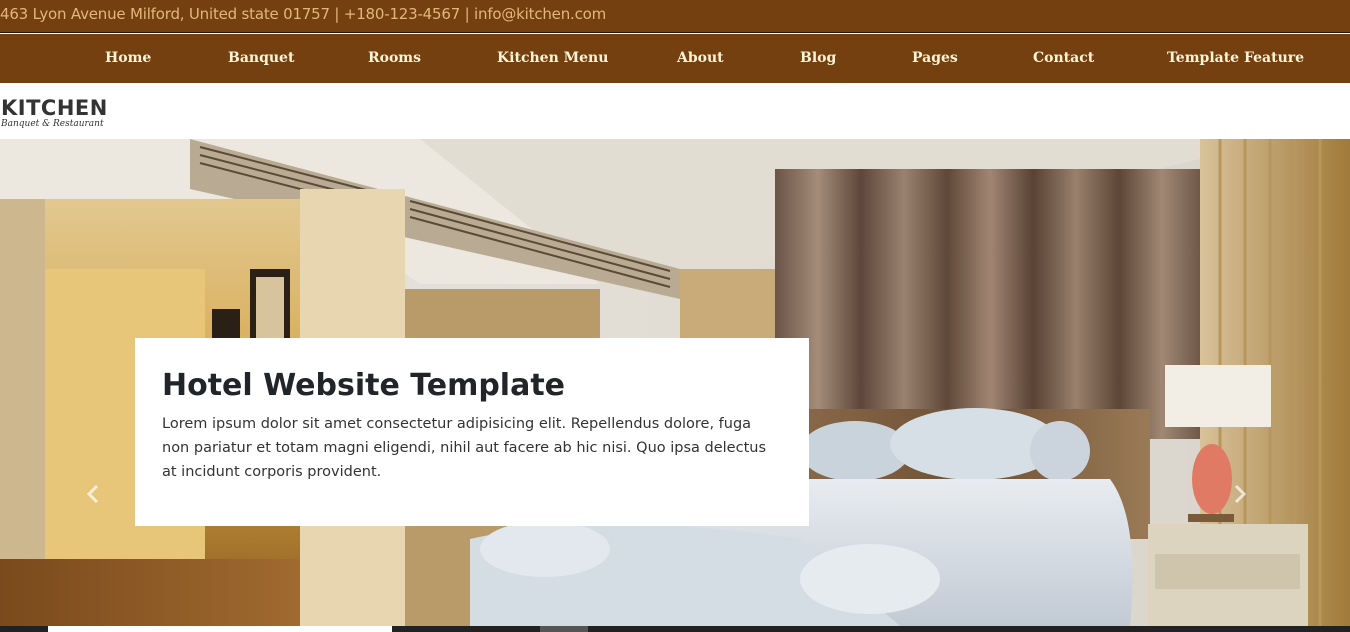  Describe the element at coordinates (364, 385) in the screenshot. I see `hero-title: Hotel Website Template` at that location.